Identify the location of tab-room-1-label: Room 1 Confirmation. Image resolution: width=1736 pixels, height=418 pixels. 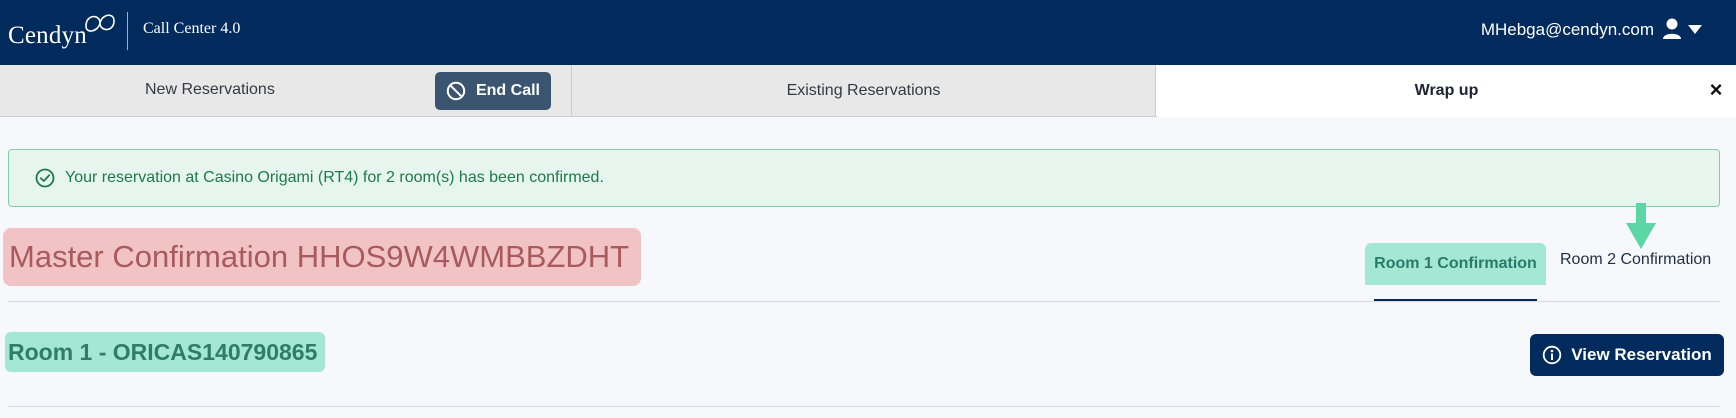
(1455, 263).